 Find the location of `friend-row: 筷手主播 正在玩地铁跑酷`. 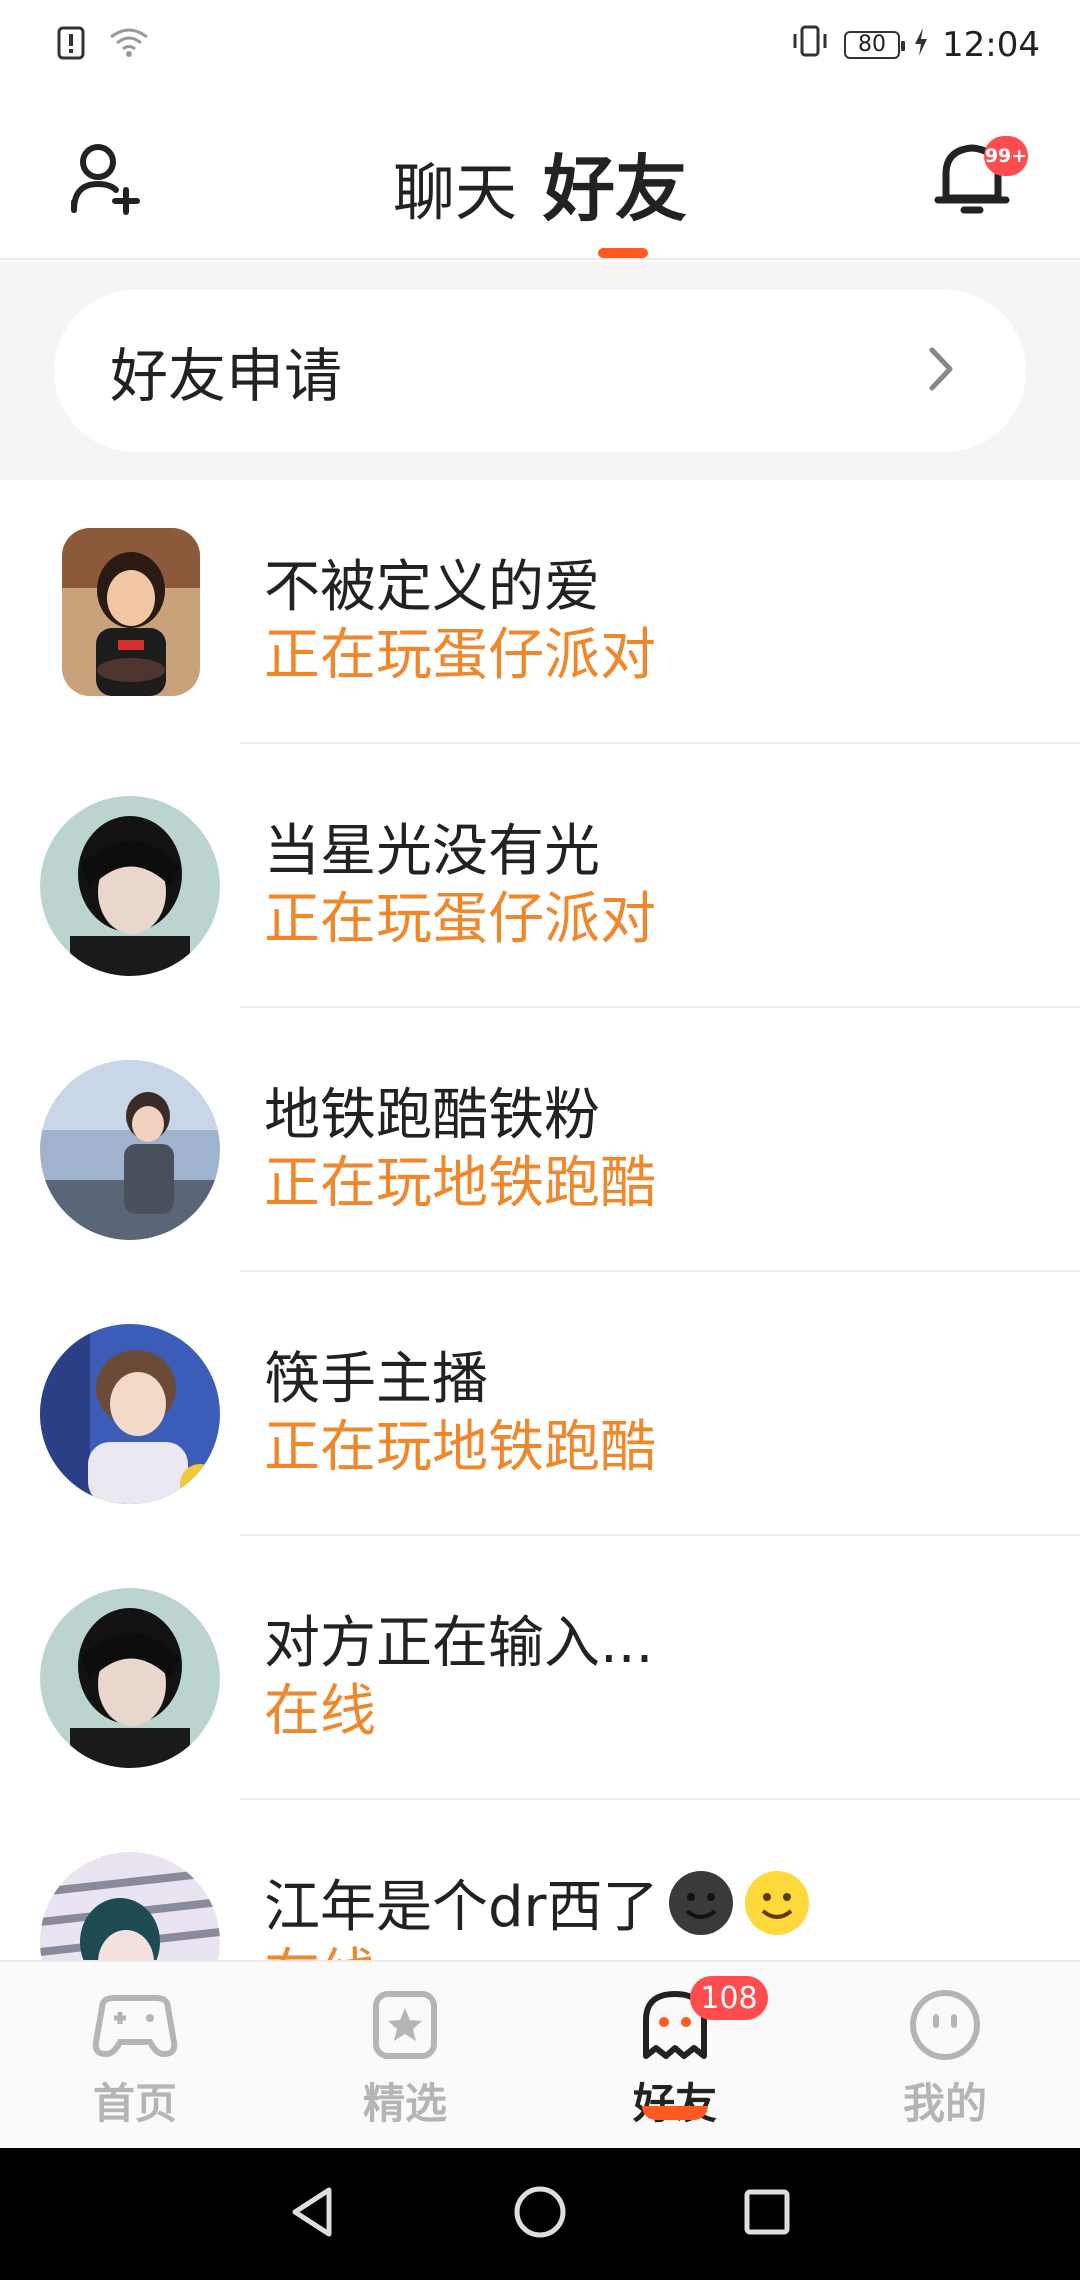

friend-row: 筷手主播 正在玩地铁跑酷 is located at coordinates (540, 1404).